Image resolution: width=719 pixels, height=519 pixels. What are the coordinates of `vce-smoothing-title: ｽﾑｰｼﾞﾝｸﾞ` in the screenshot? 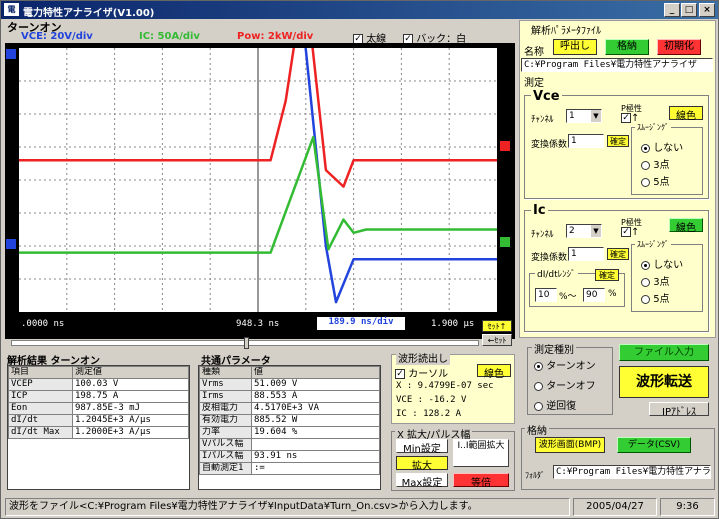 It's located at (653, 127).